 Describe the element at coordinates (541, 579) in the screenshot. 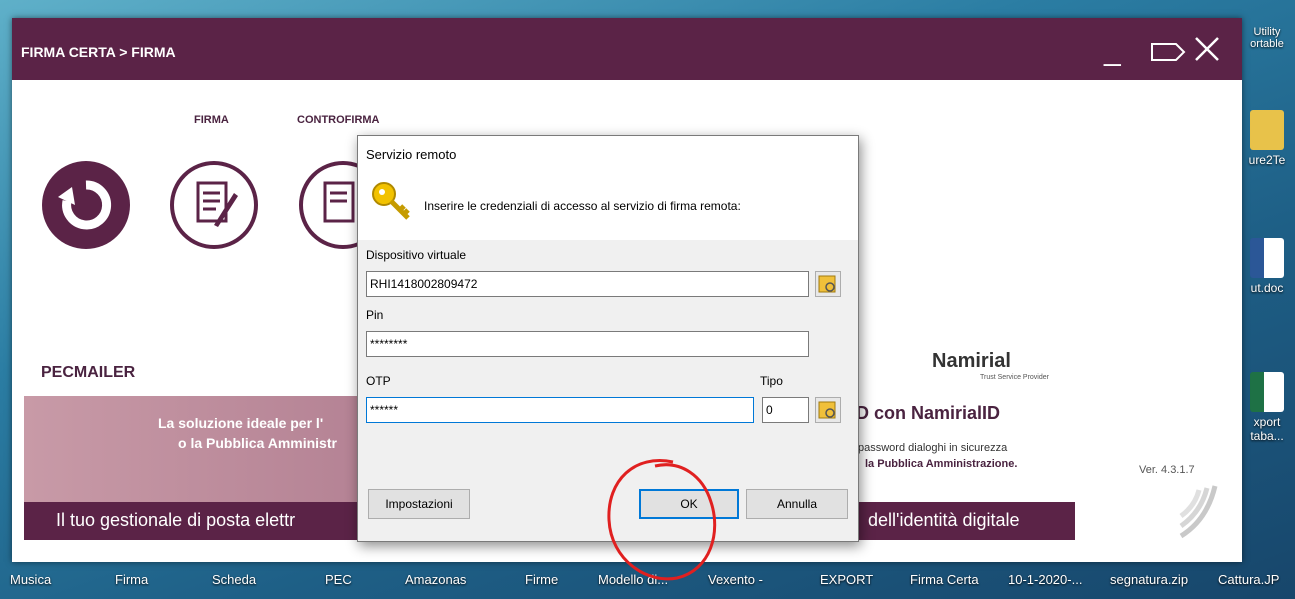

I see `desktop-icon-label: Firme` at that location.